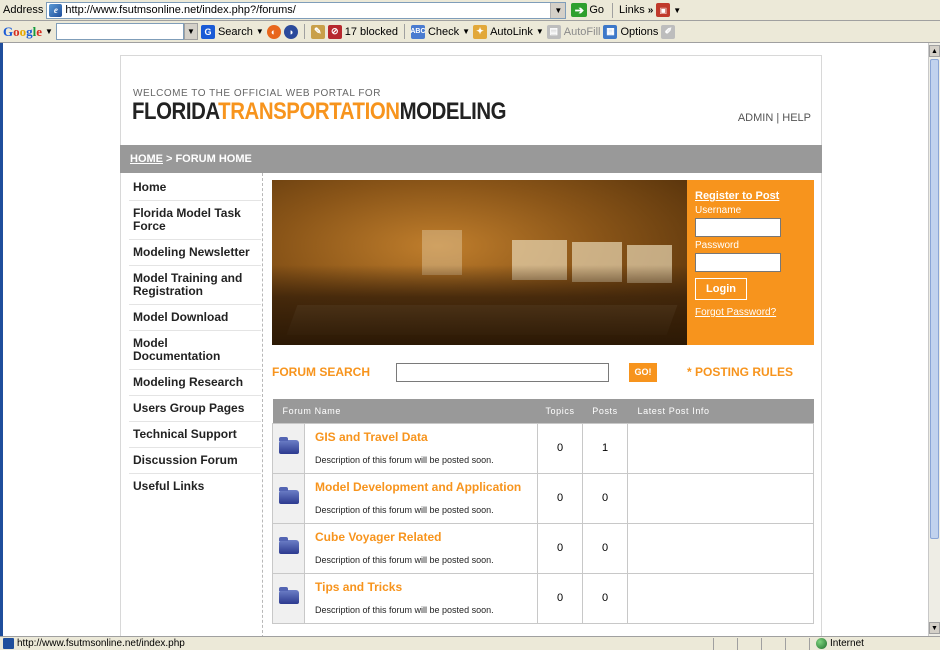  What do you see at coordinates (421, 534) in the screenshot?
I see `forum-name-link: Cube Voyager Related` at bounding box center [421, 534].